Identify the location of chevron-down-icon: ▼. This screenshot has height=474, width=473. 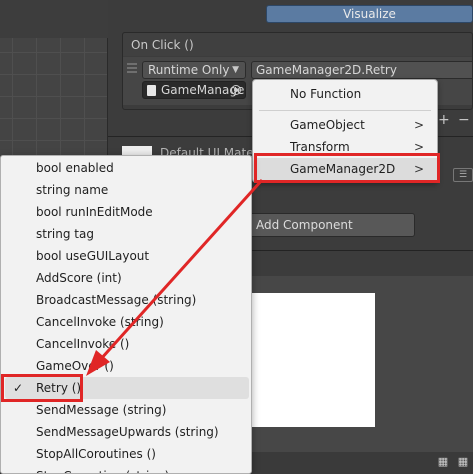
(235, 70).